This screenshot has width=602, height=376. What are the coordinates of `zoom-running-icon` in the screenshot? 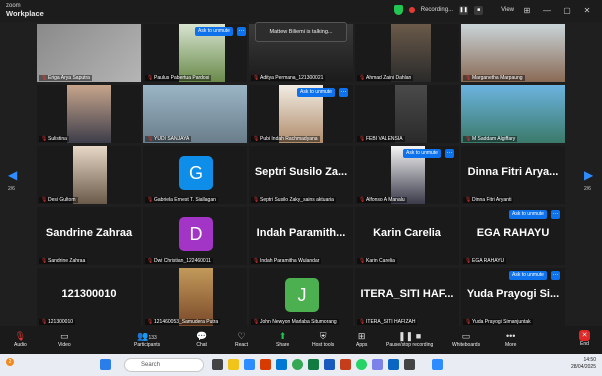 It's located at (437, 364).